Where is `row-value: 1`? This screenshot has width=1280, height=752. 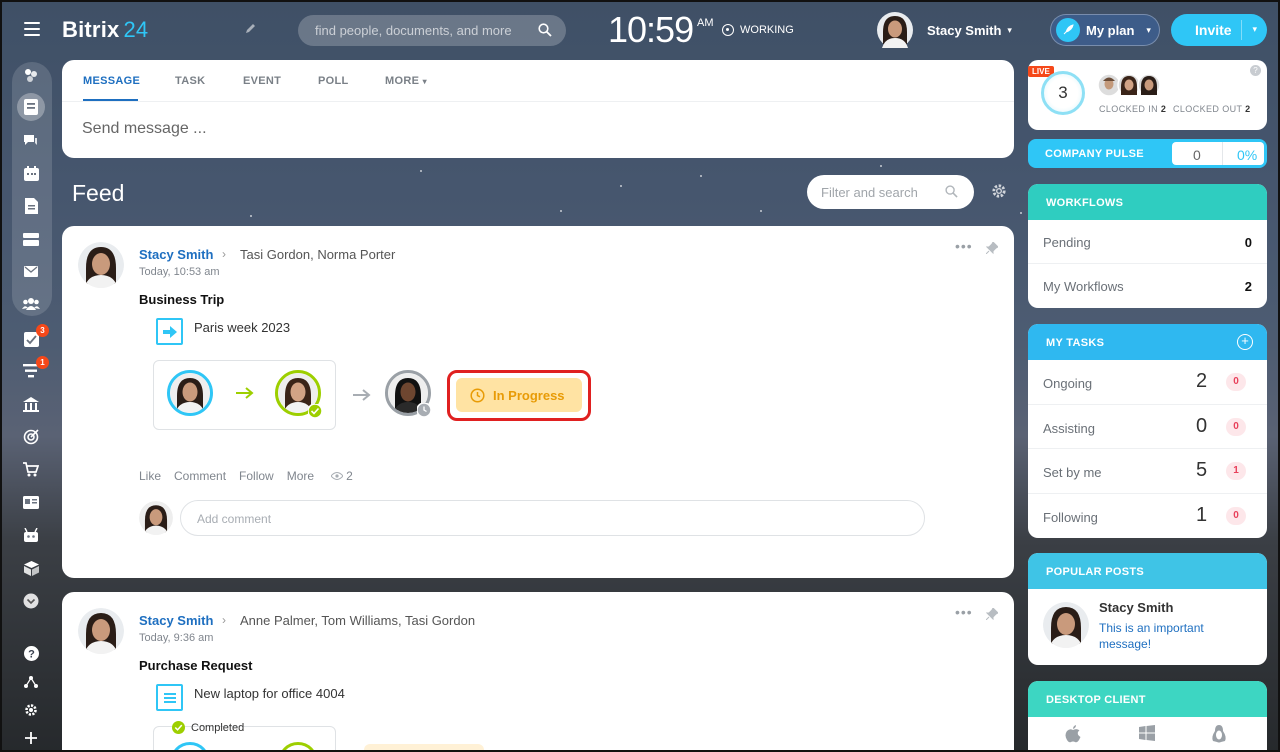
row-value: 1 is located at coordinates (1202, 514).